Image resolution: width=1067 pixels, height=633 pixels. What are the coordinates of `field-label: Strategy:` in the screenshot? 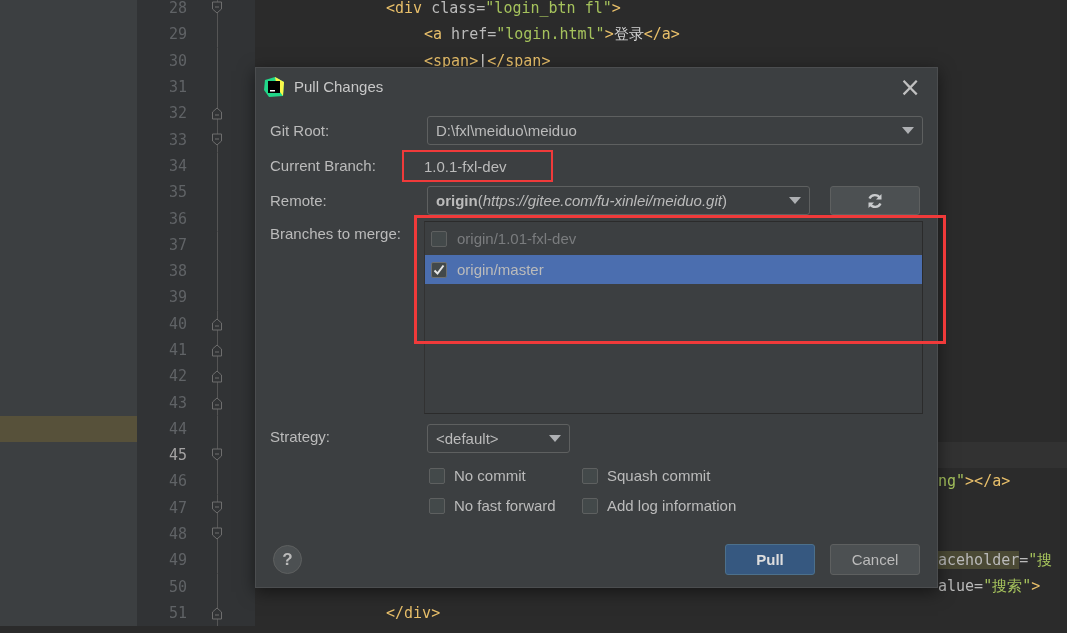 It's located at (301, 436).